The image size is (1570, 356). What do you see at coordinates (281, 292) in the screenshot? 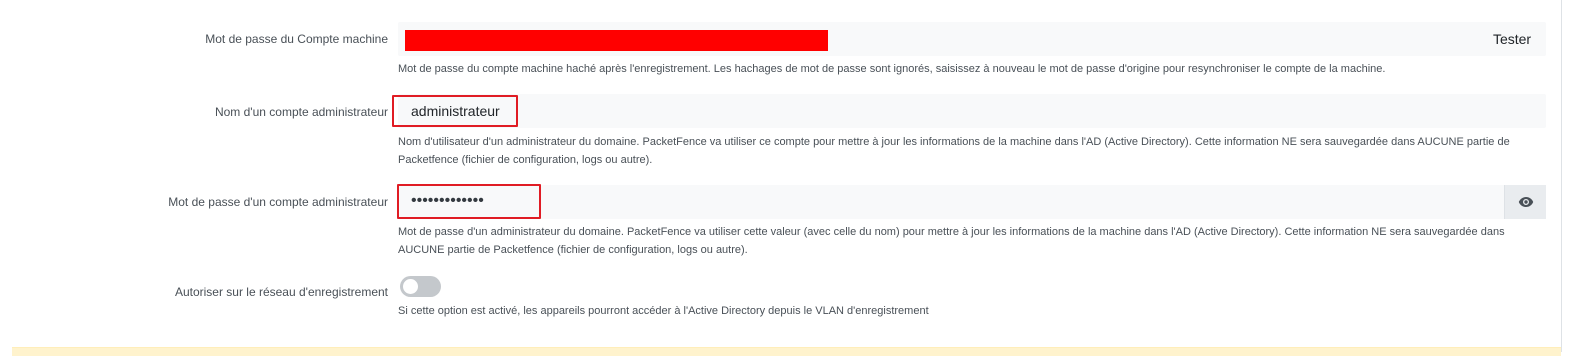
I see `registration-network-label: Autoriser sur le réseau d'enregistrement` at bounding box center [281, 292].